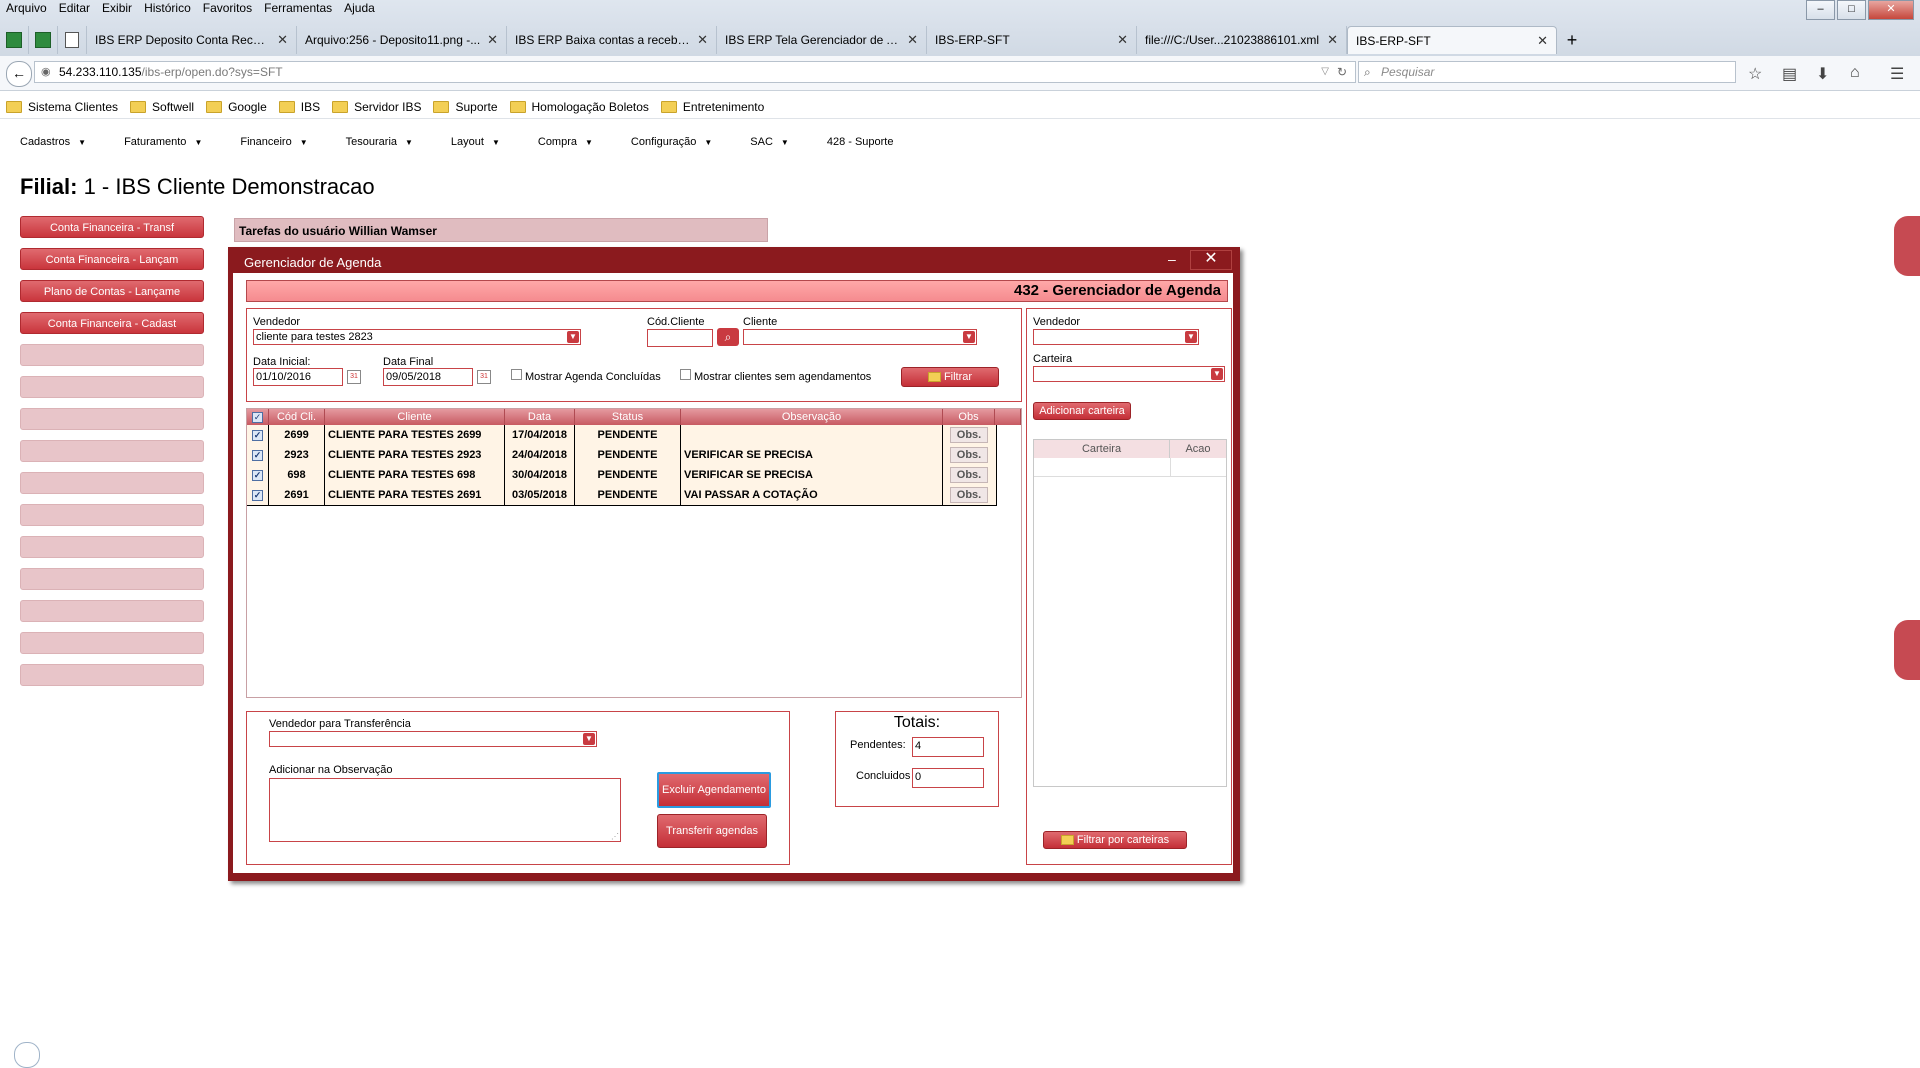 Image resolution: width=1920 pixels, height=1068 pixels. I want to click on cliente-select: ▼, so click(860, 337).